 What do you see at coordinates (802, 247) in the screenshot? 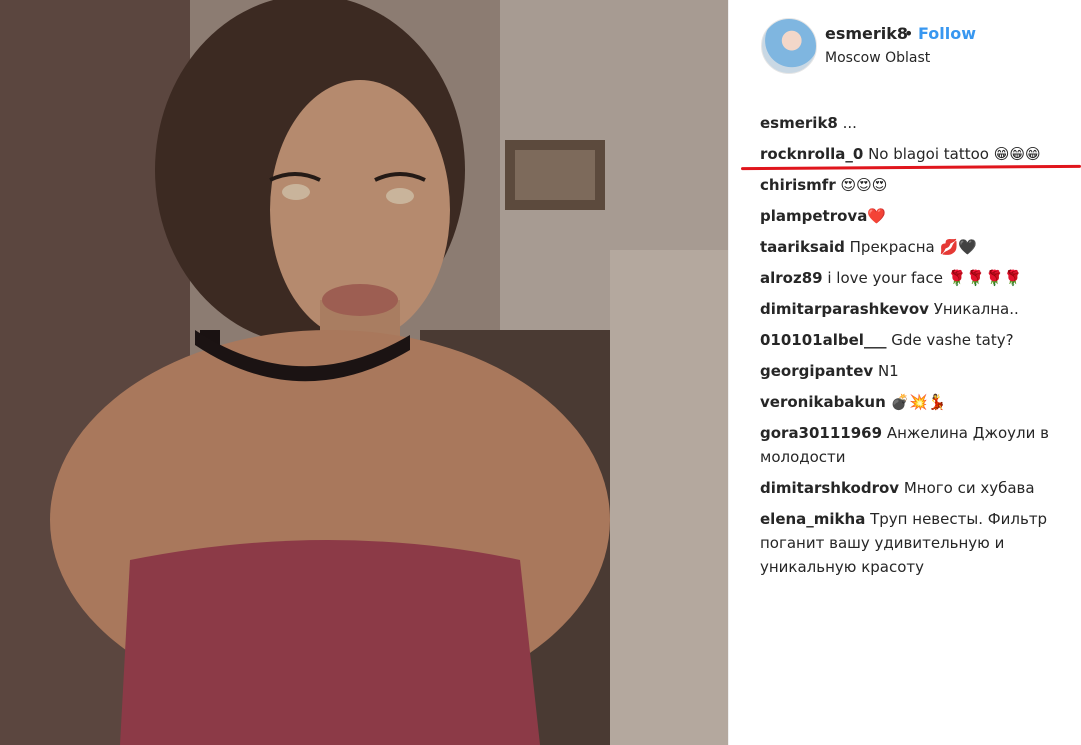
I see `comment-username: taariksaid` at bounding box center [802, 247].